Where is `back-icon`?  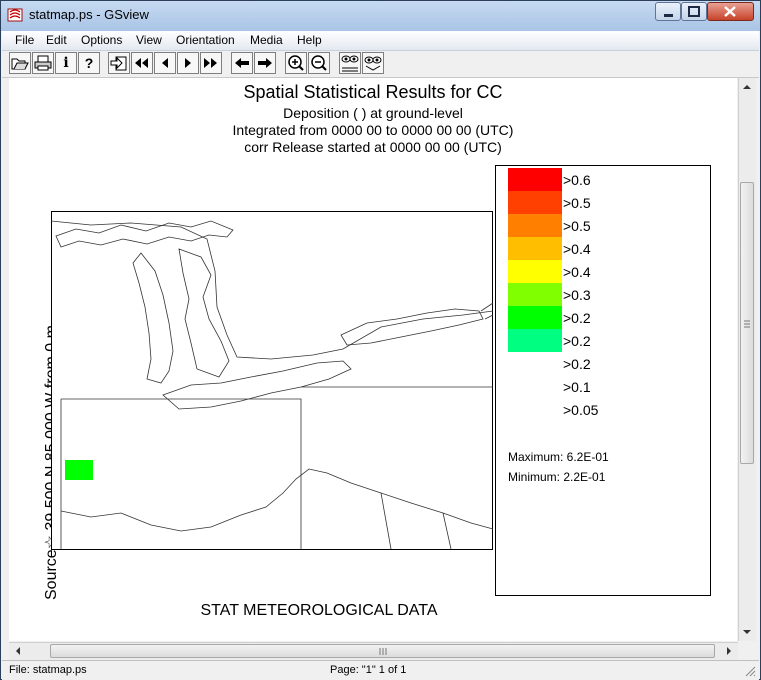 back-icon is located at coordinates (242, 63).